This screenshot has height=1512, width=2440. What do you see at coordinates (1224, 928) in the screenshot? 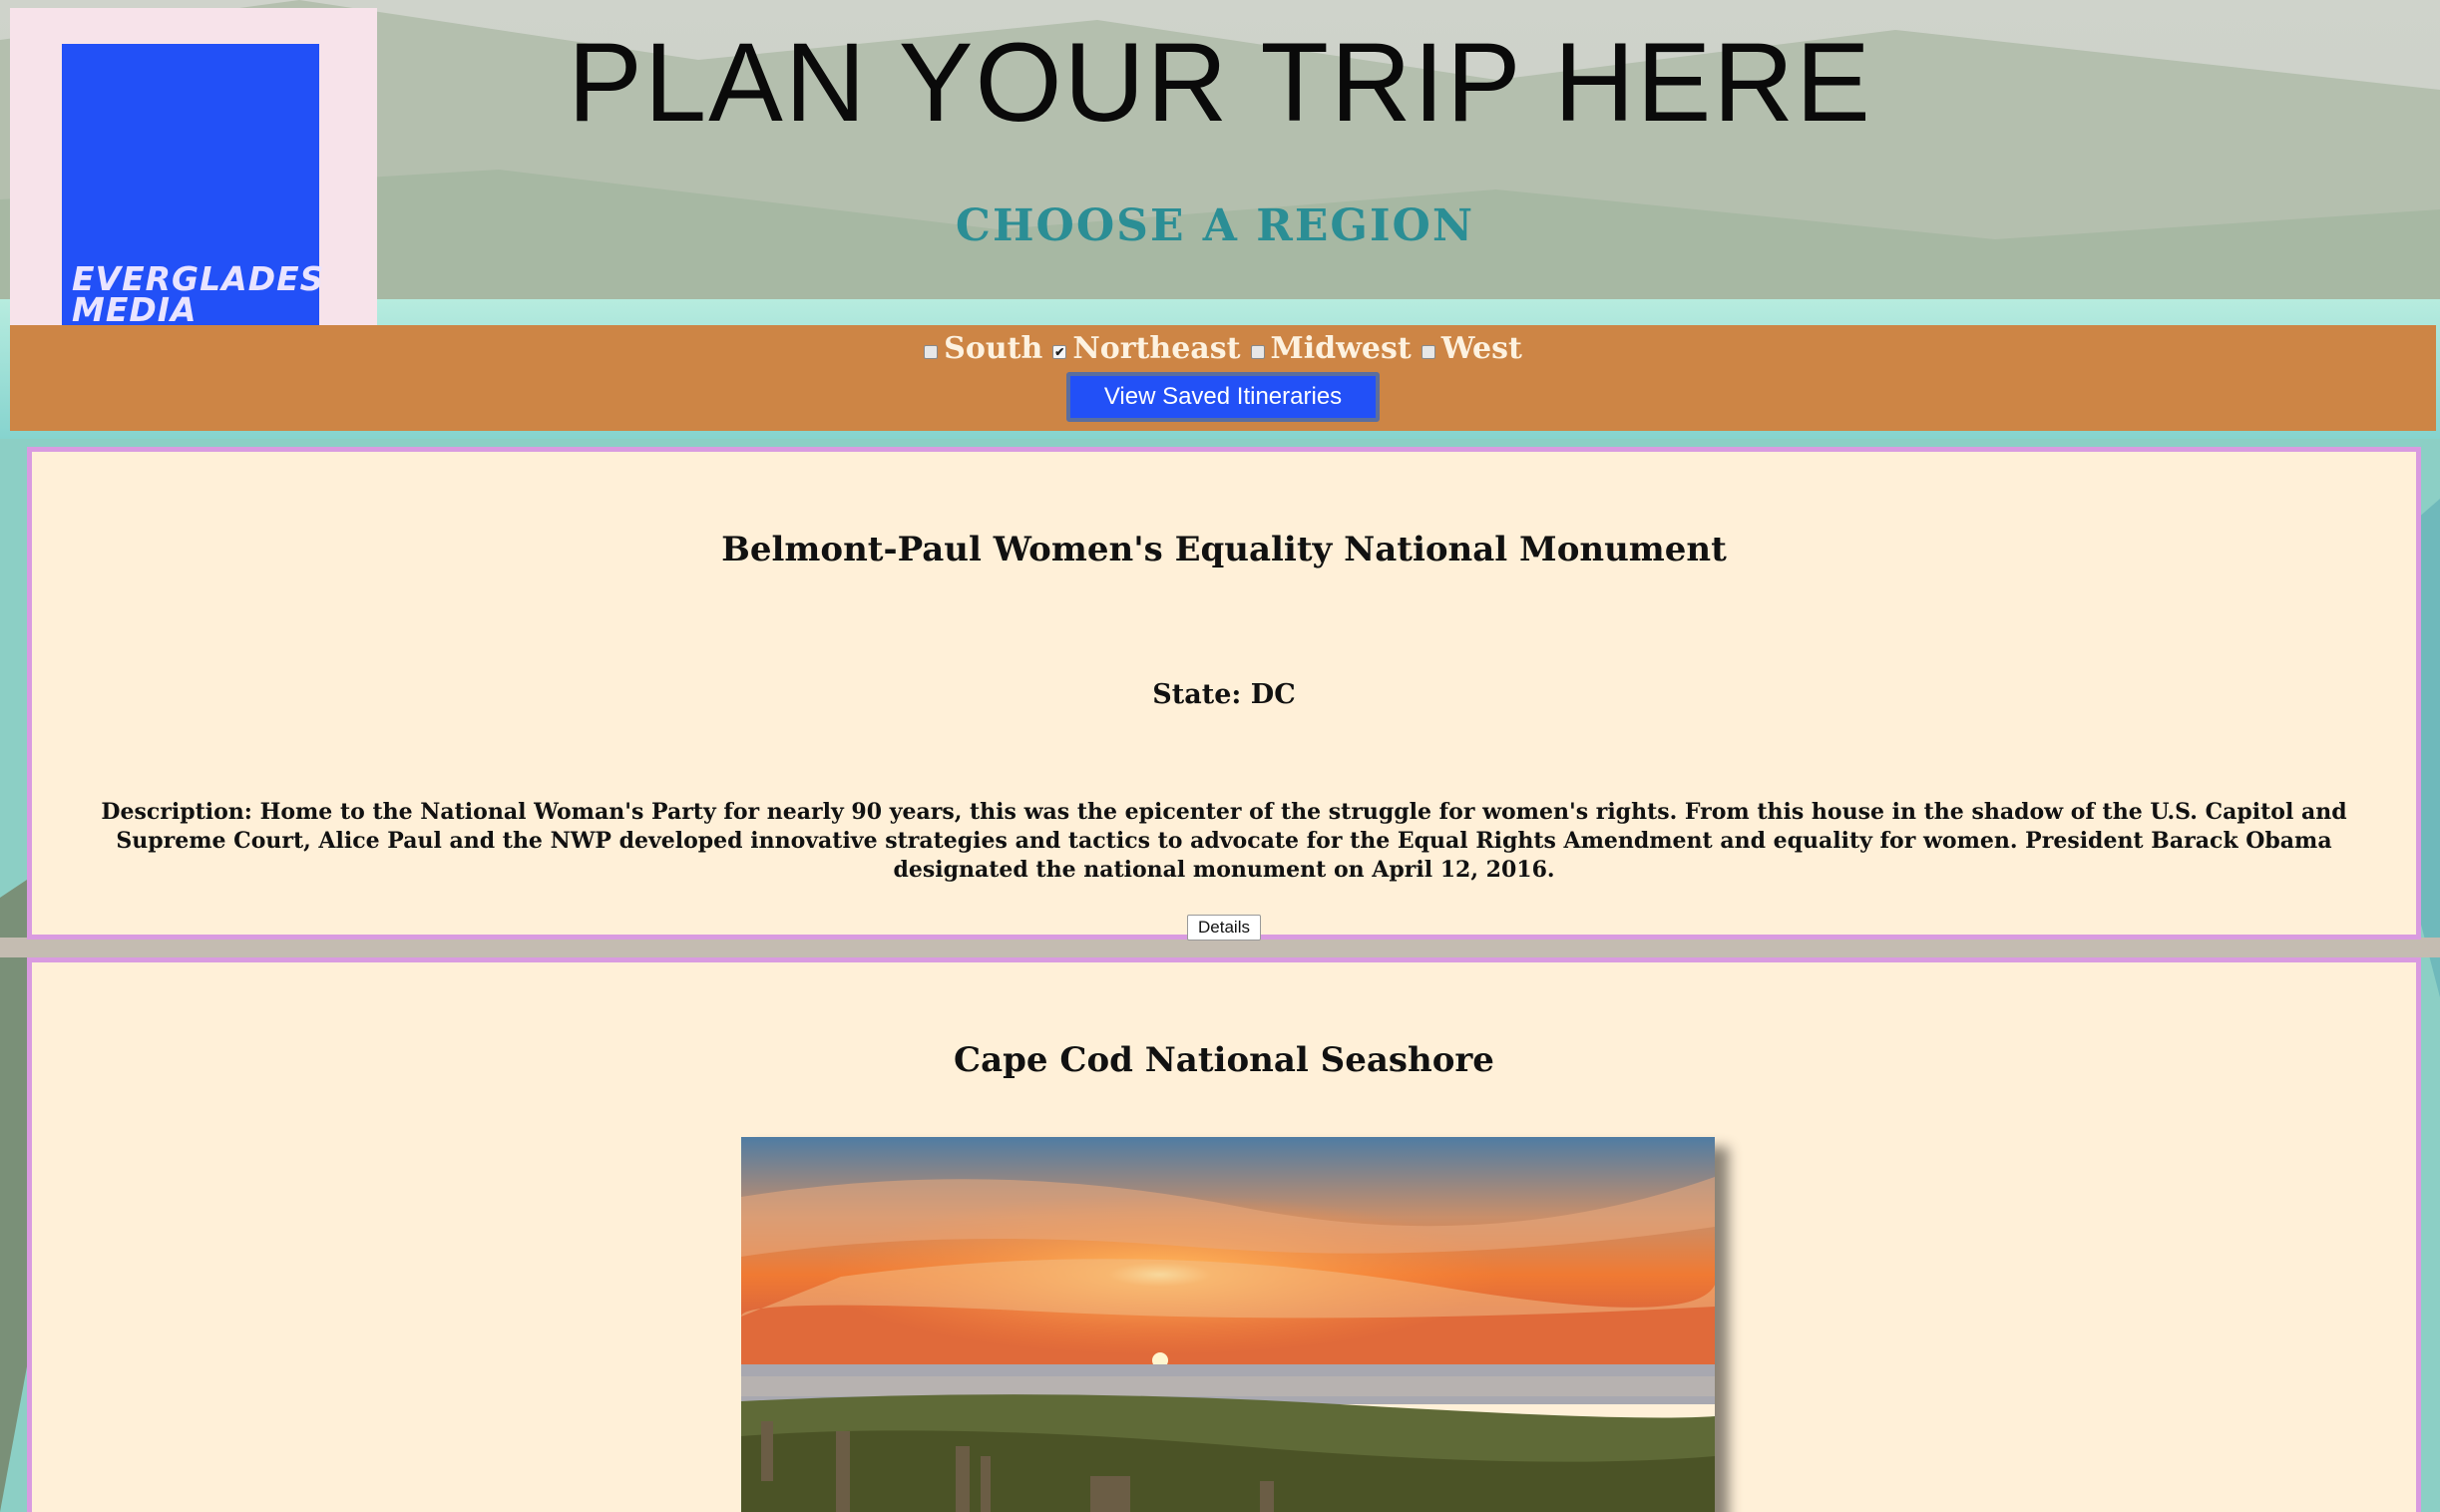
I see `details-button: Details` at bounding box center [1224, 928].